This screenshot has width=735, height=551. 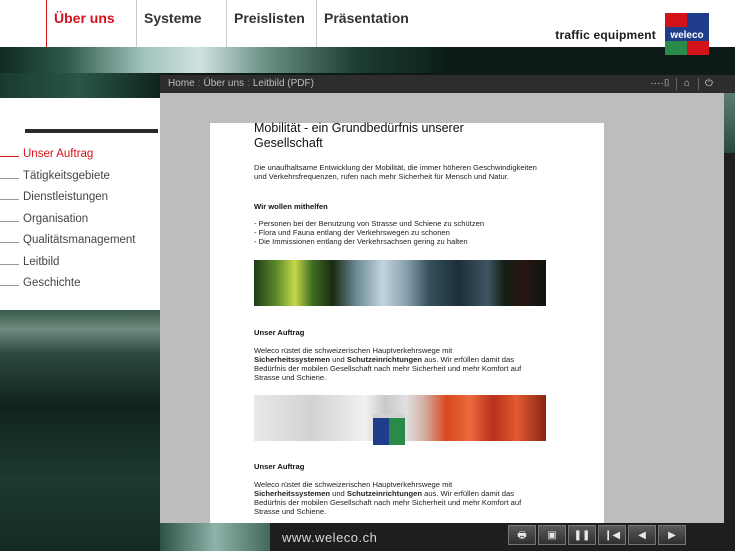 What do you see at coordinates (709, 84) in the screenshot?
I see `power-icon: ⏻` at bounding box center [709, 84].